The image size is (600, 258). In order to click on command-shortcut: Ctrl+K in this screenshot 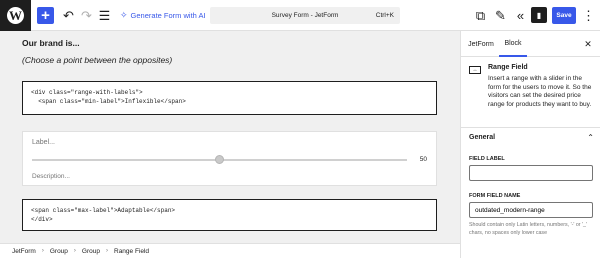, I will do `click(384, 15)`.